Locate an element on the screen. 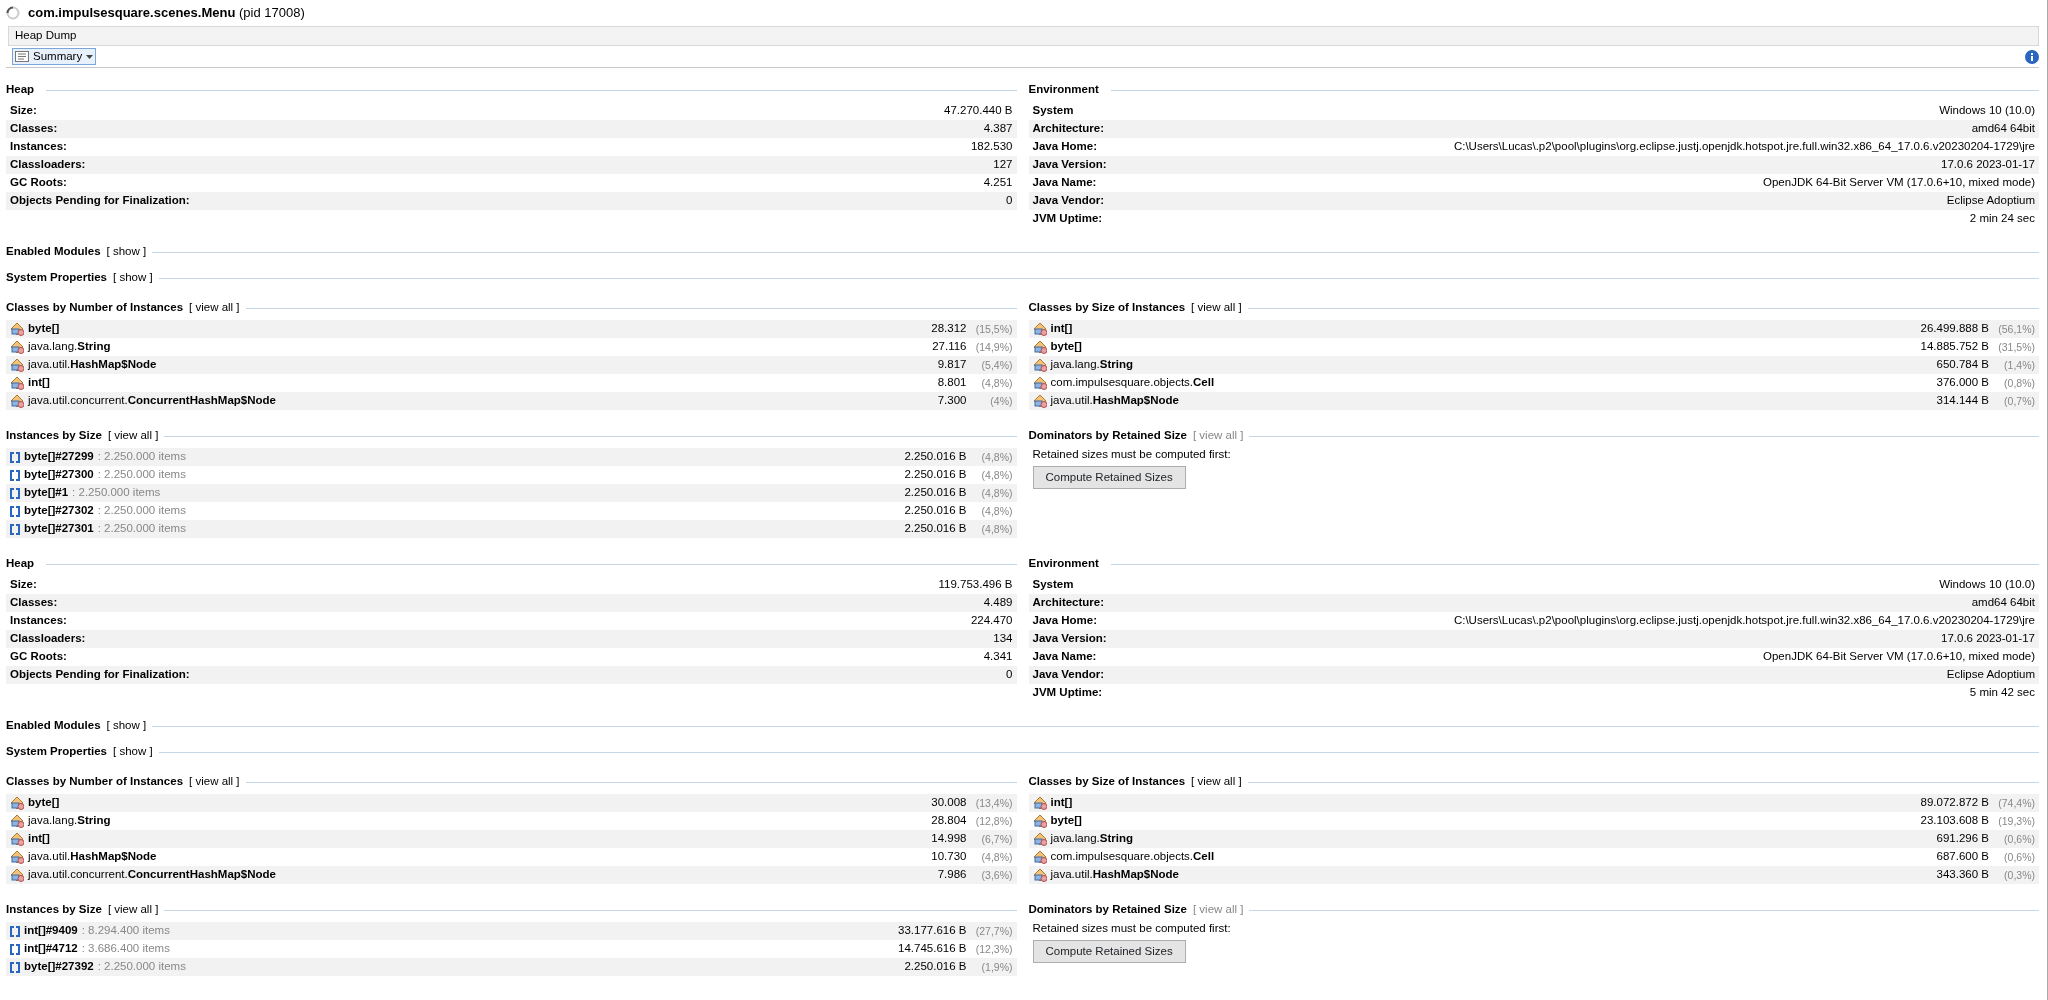  field-value: C:\Users\Lucas\.p2\pool\plugins\org.eclipse.justj.openjdk.hotspot.jre.full.win32.x86_64_17.0.6.v20230204-1729\jre is located at coordinates (1744, 147).